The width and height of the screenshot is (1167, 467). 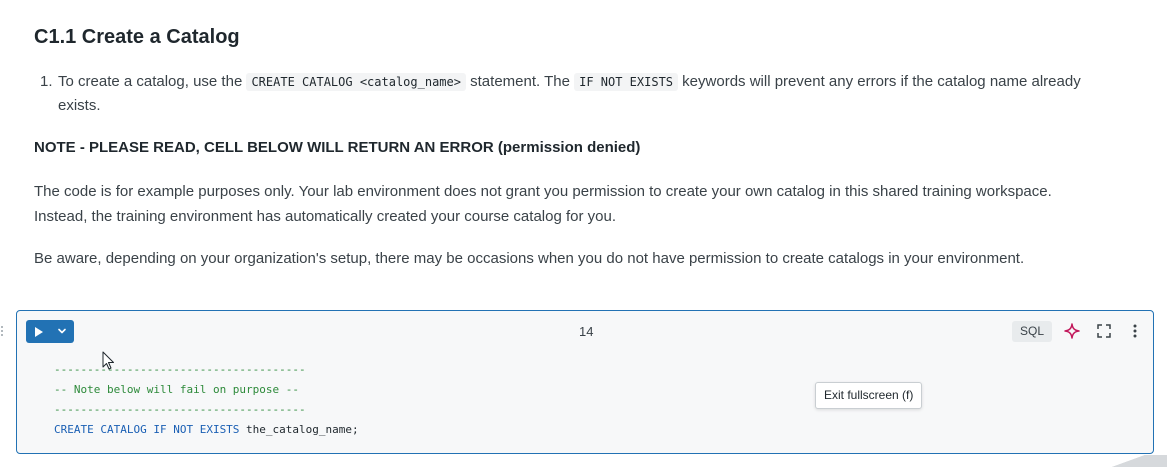 I want to click on play-icon, so click(x=39, y=332).